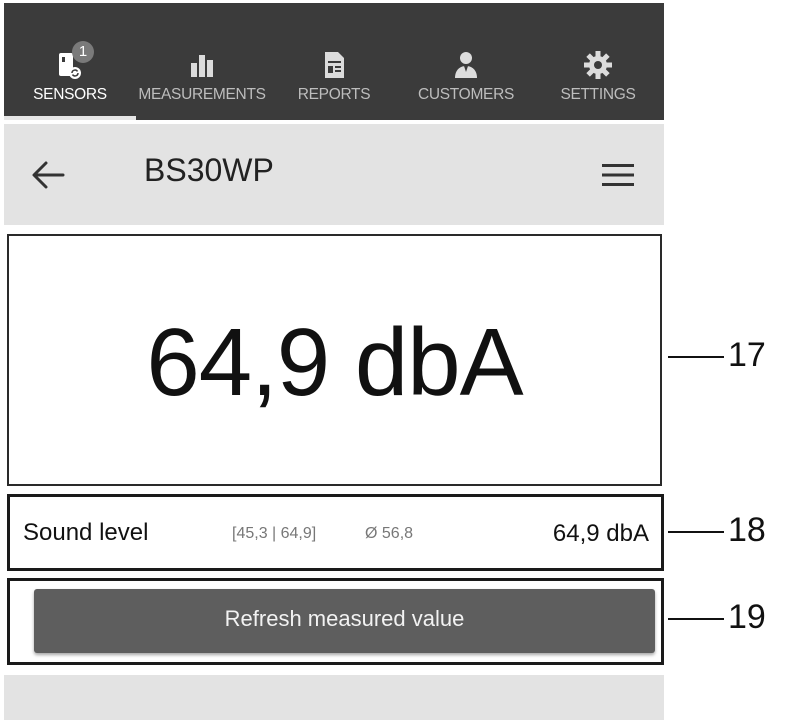 The image size is (798, 720). Describe the element at coordinates (334, 94) in the screenshot. I see `tab-label: REPORTS` at that location.